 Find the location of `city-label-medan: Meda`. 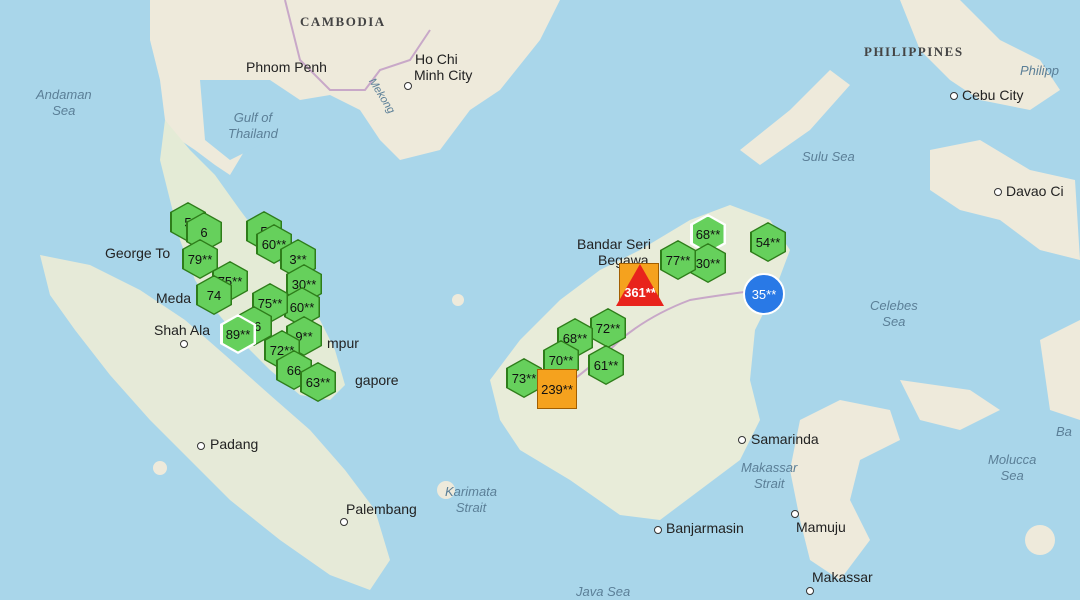

city-label-medan: Meda is located at coordinates (174, 298).